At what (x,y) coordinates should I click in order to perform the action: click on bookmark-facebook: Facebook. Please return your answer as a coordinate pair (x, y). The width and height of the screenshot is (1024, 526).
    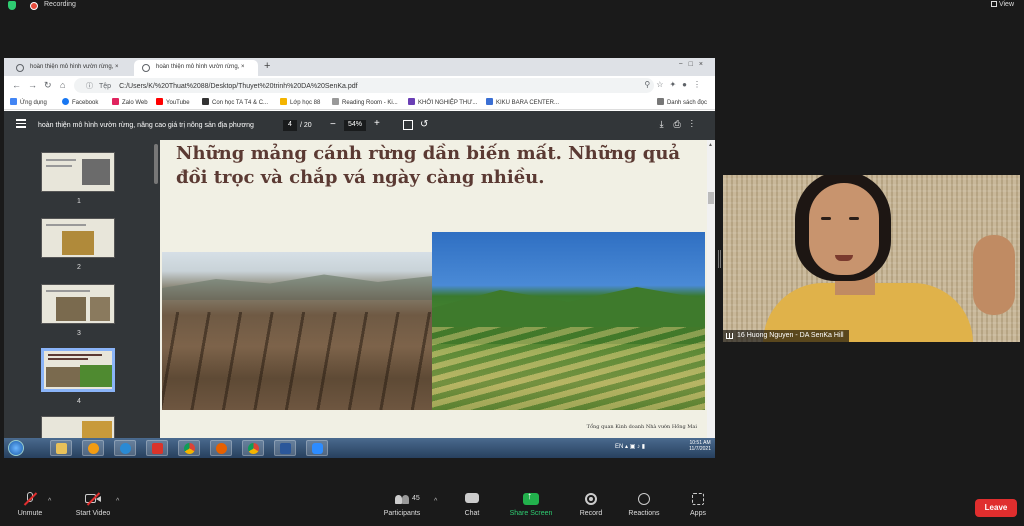
    Looking at the image, I should click on (80, 102).